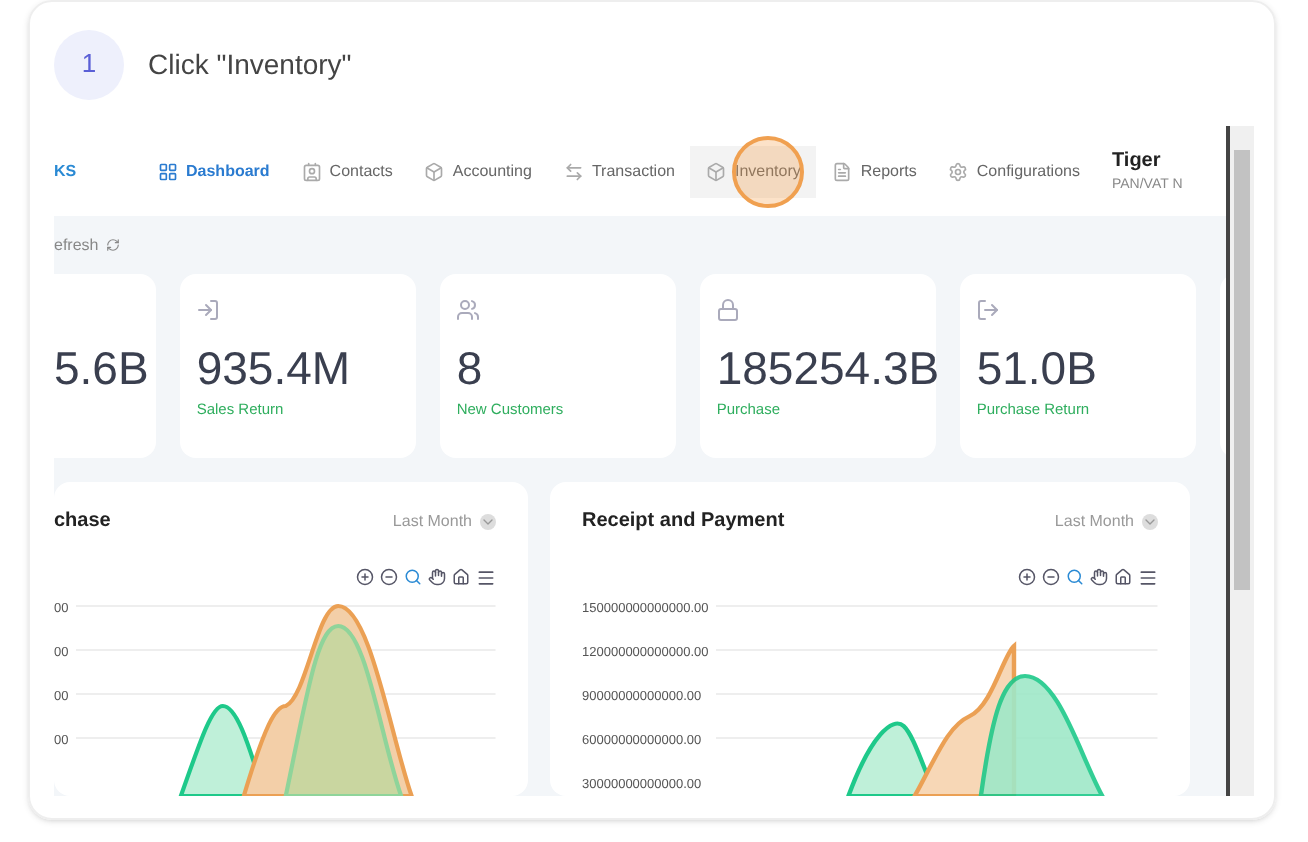 The height and width of the screenshot is (842, 1308). Describe the element at coordinates (76, 245) in the screenshot. I see `refresh-link: efresh` at that location.